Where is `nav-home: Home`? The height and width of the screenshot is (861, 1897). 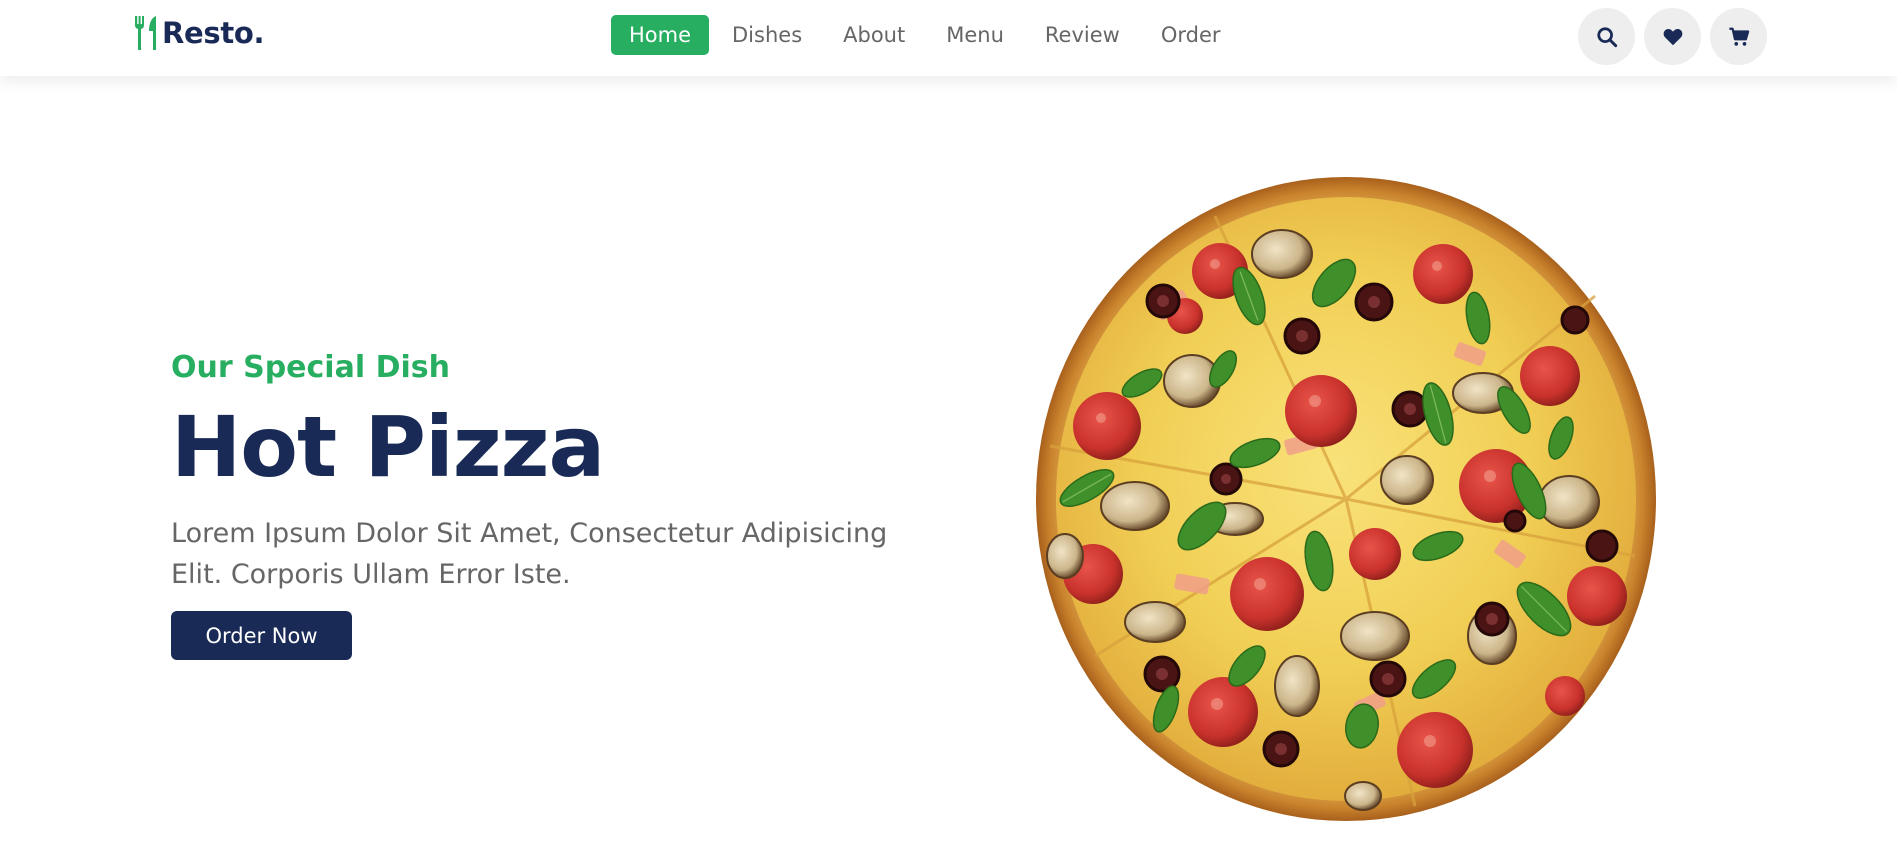
nav-home: Home is located at coordinates (660, 35).